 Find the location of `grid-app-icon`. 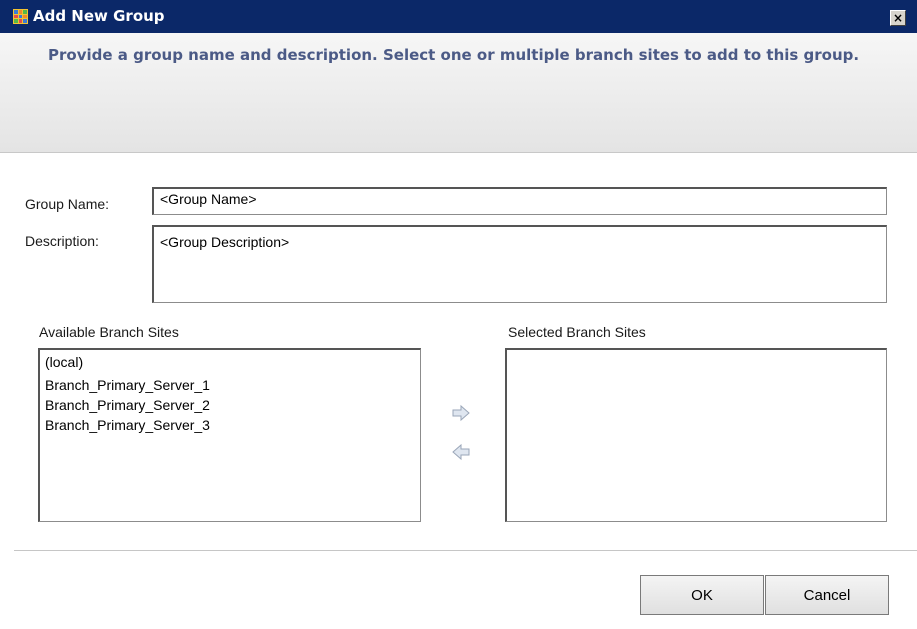

grid-app-icon is located at coordinates (20, 16).